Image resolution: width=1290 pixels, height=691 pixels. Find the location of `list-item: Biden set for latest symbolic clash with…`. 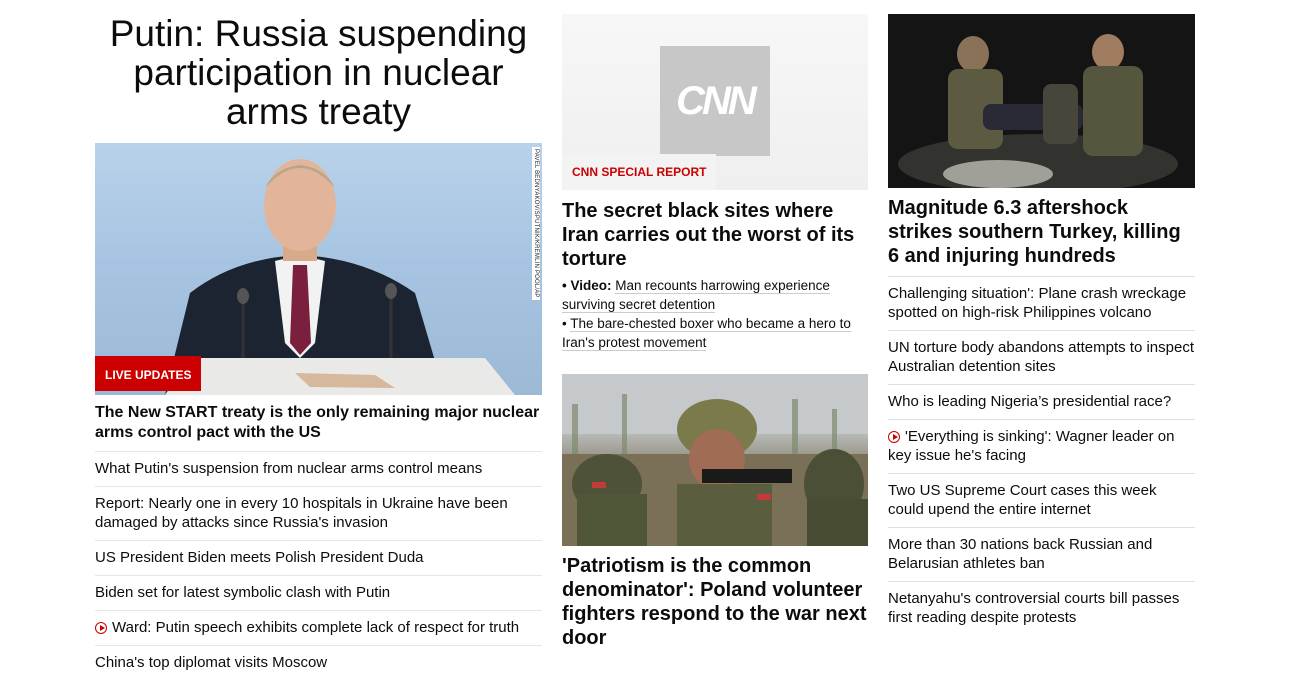

list-item: Biden set for latest symbolic clash with… is located at coordinates (318, 592).